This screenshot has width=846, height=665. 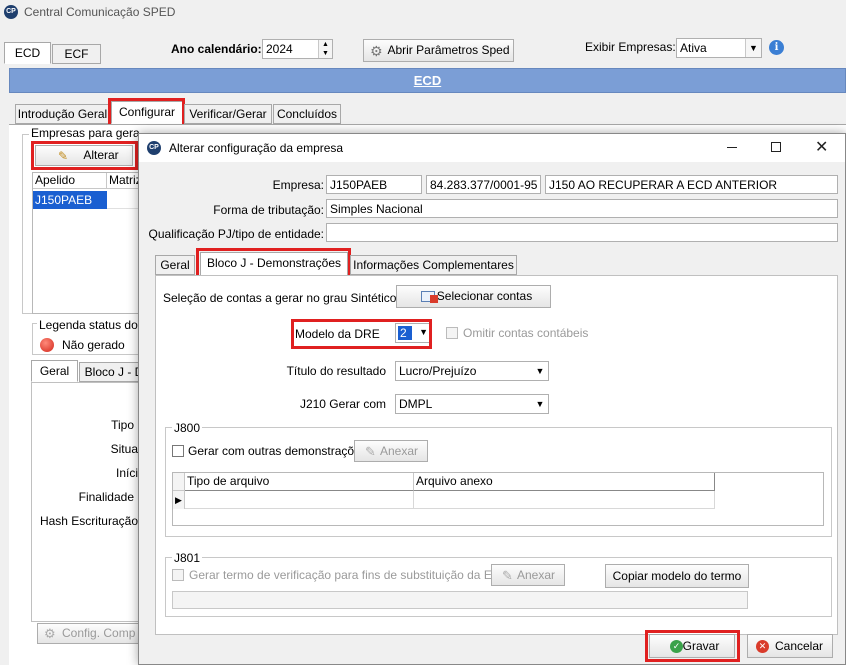 I want to click on j801-title: J801, so click(x=187, y=558).